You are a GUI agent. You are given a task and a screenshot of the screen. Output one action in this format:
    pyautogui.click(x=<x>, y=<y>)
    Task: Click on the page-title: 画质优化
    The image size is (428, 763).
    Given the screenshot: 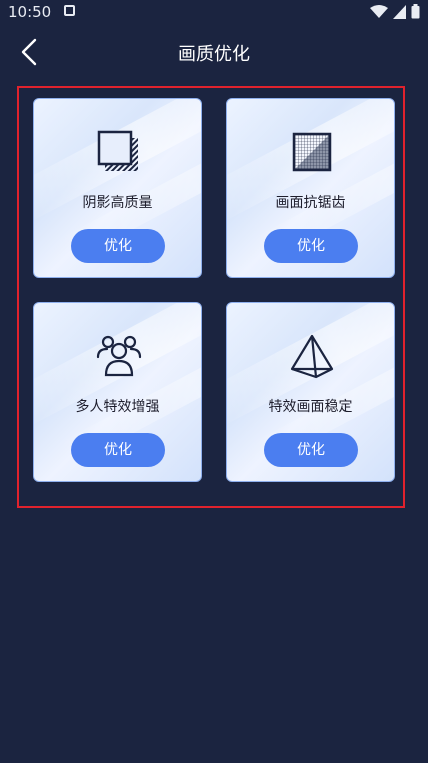 What is the action you would take?
    pyautogui.click(x=214, y=54)
    